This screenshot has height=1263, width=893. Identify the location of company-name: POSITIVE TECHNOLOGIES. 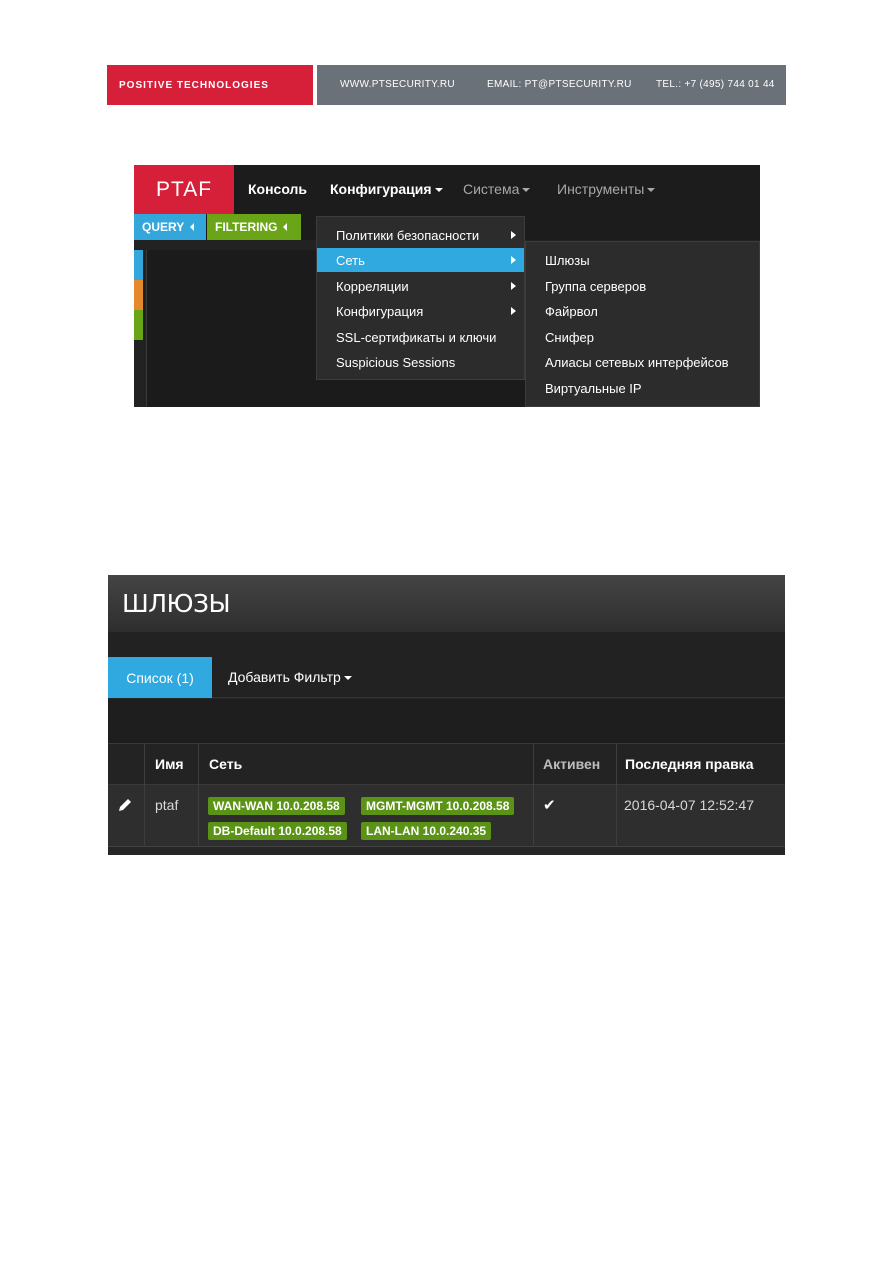
(210, 85).